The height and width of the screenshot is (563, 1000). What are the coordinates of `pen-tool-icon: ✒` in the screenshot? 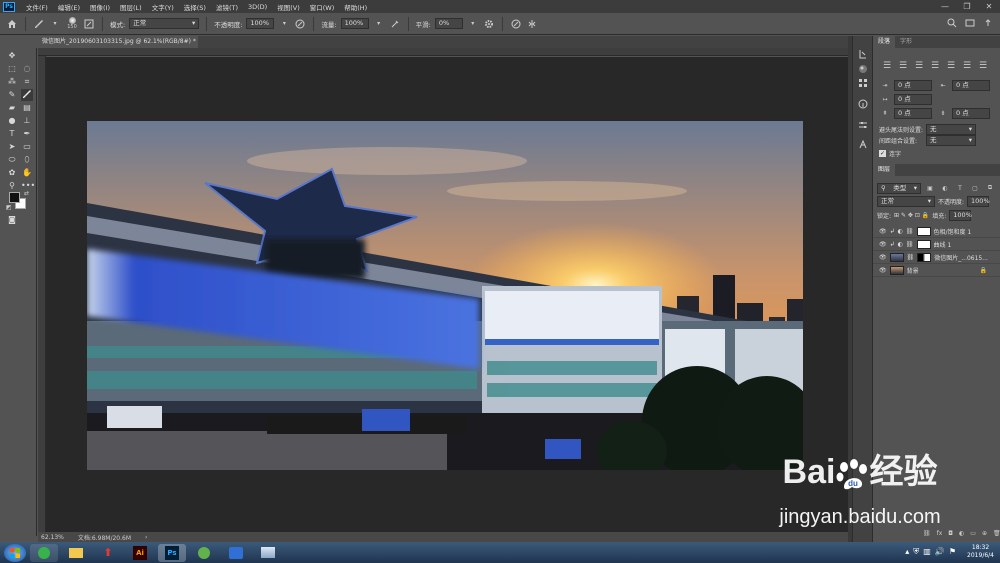 It's located at (27, 134).